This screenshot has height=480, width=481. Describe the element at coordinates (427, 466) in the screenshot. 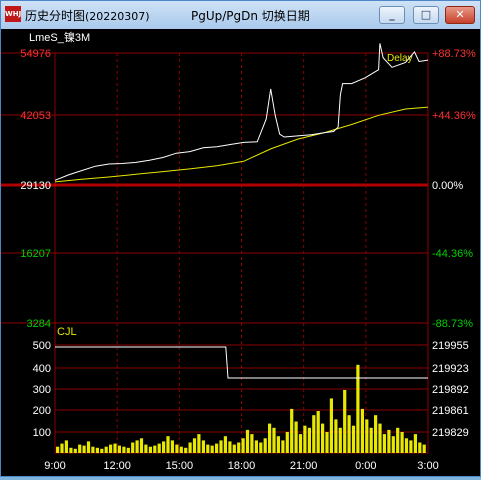

I see `time-tick-label: 3:00` at that location.